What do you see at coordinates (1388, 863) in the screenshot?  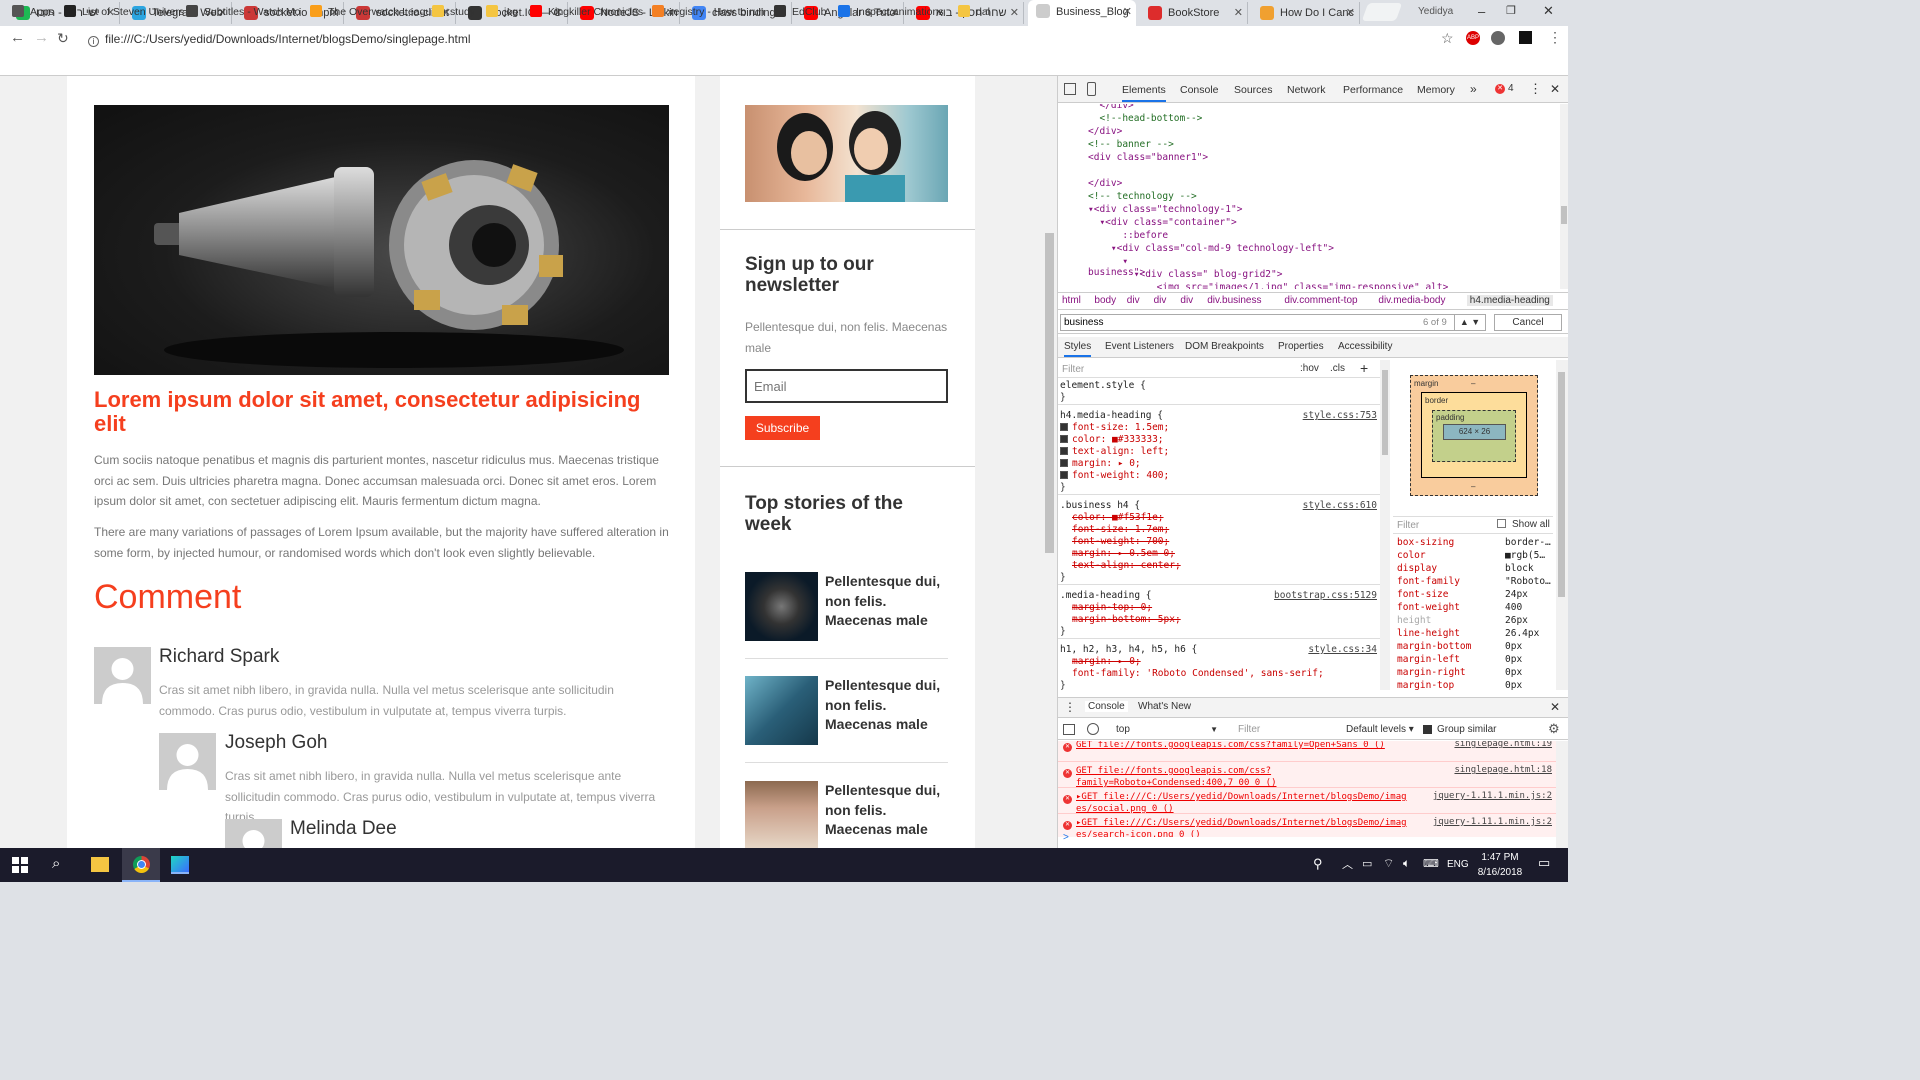 I see `network-icon: ⌔` at bounding box center [1388, 863].